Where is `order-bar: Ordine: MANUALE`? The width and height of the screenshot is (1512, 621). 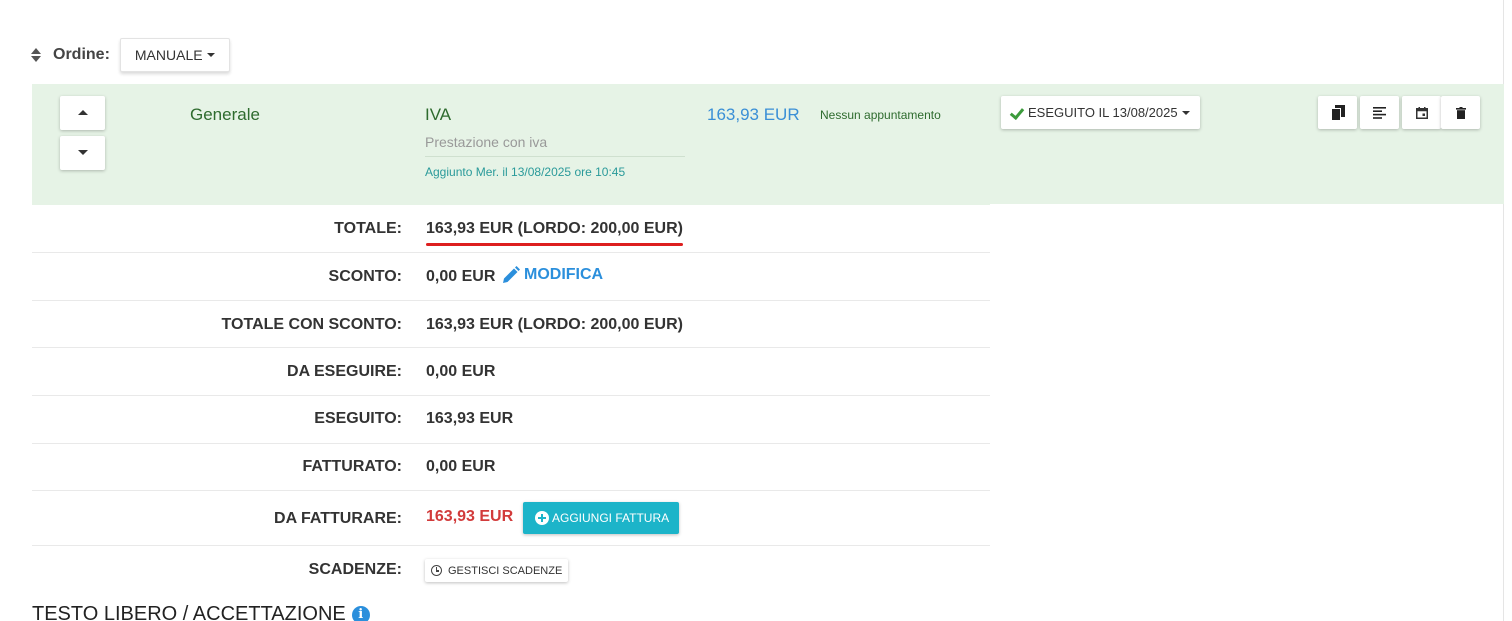 order-bar: Ordine: MANUALE is located at coordinates (130, 55).